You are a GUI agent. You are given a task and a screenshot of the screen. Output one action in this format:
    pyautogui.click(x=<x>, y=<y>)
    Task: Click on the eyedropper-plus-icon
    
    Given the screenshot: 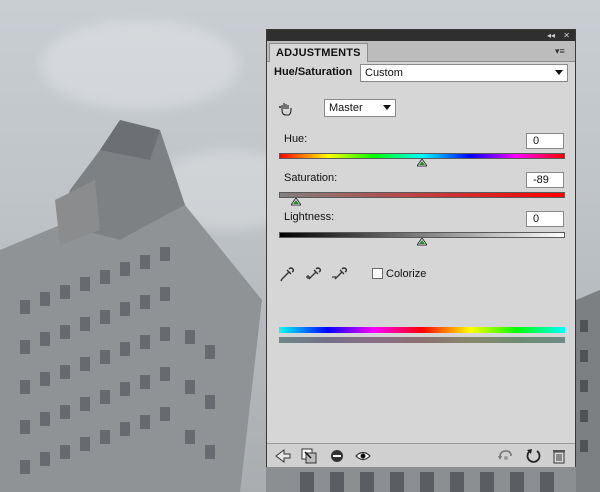 What is the action you would take?
    pyautogui.click(x=313, y=274)
    